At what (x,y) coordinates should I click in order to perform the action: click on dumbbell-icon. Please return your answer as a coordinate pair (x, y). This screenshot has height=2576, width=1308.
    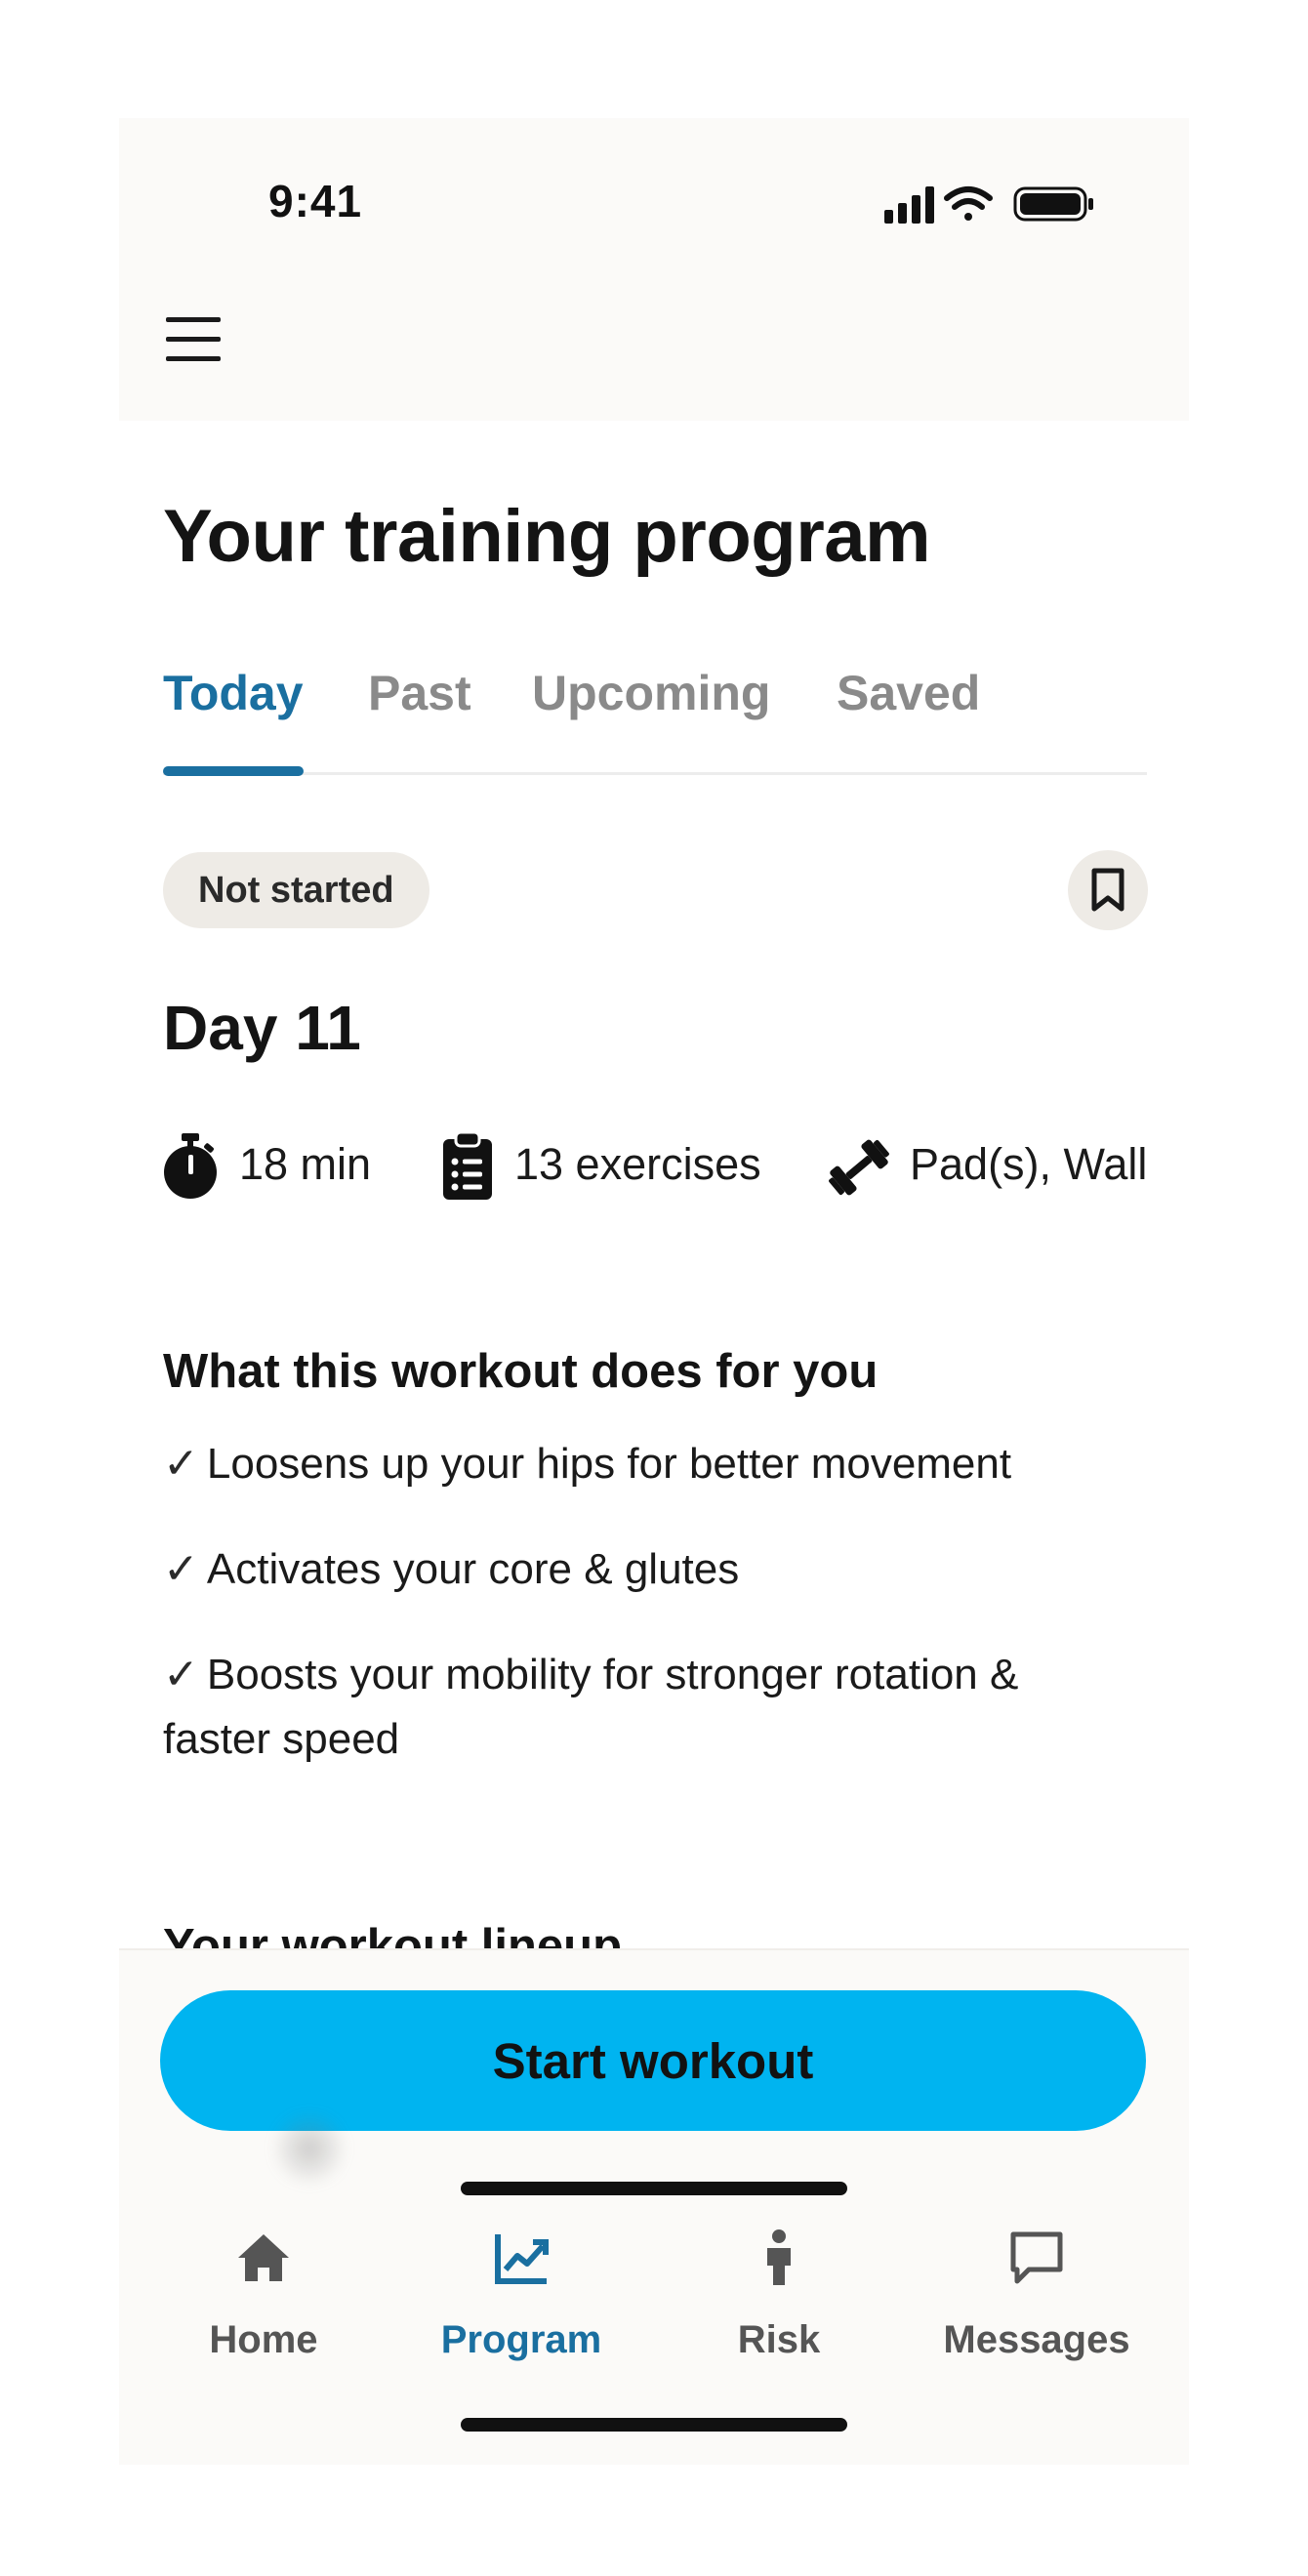
    Looking at the image, I should click on (859, 1167).